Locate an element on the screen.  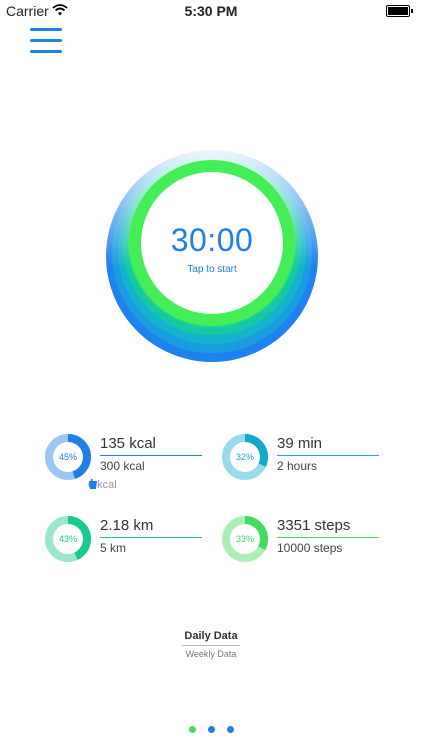
duration-percent: 32% is located at coordinates (244, 457).